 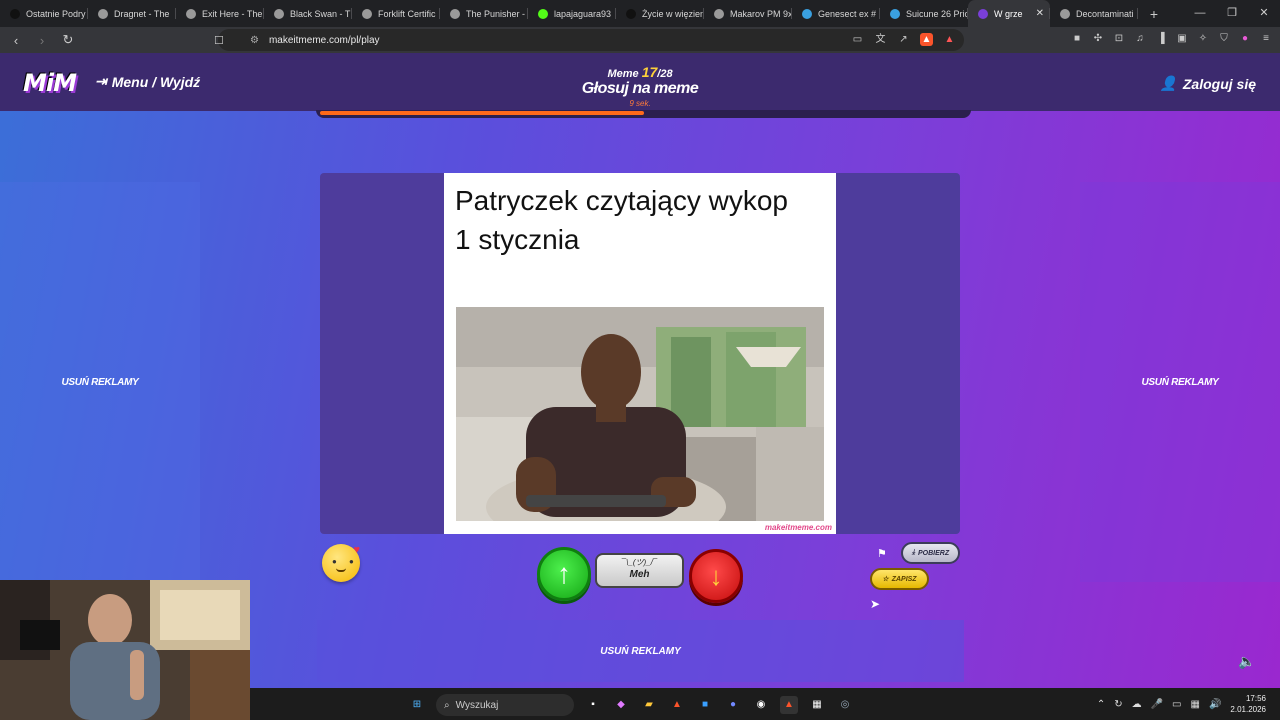 What do you see at coordinates (1137, 704) in the screenshot?
I see `cloud-icon: ☁` at bounding box center [1137, 704].